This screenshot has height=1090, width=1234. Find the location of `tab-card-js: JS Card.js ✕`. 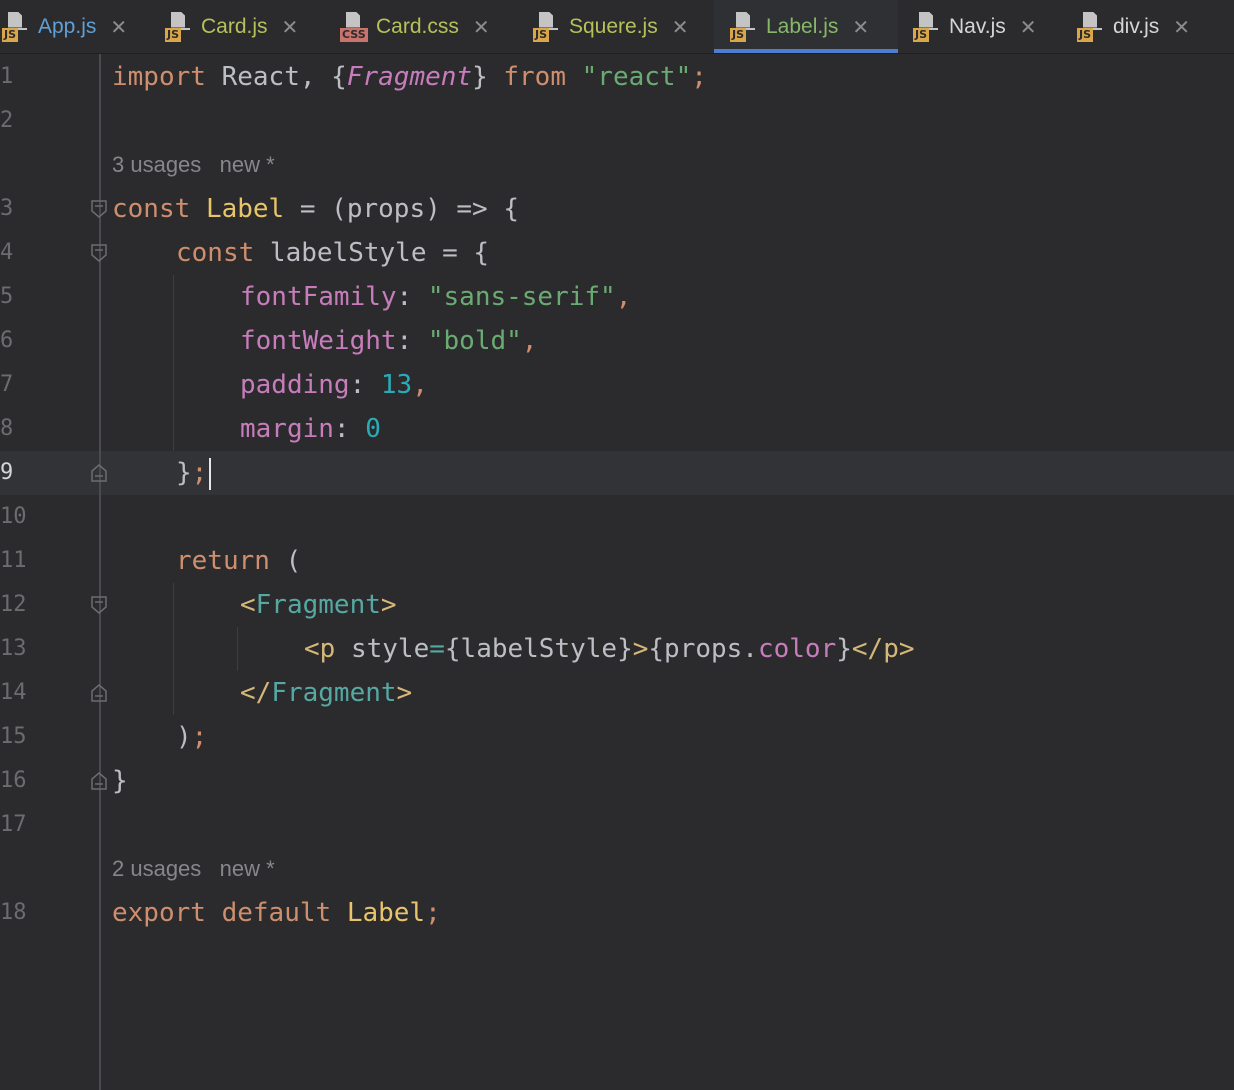

tab-card-js: JS Card.js ✕ is located at coordinates (245, 26).